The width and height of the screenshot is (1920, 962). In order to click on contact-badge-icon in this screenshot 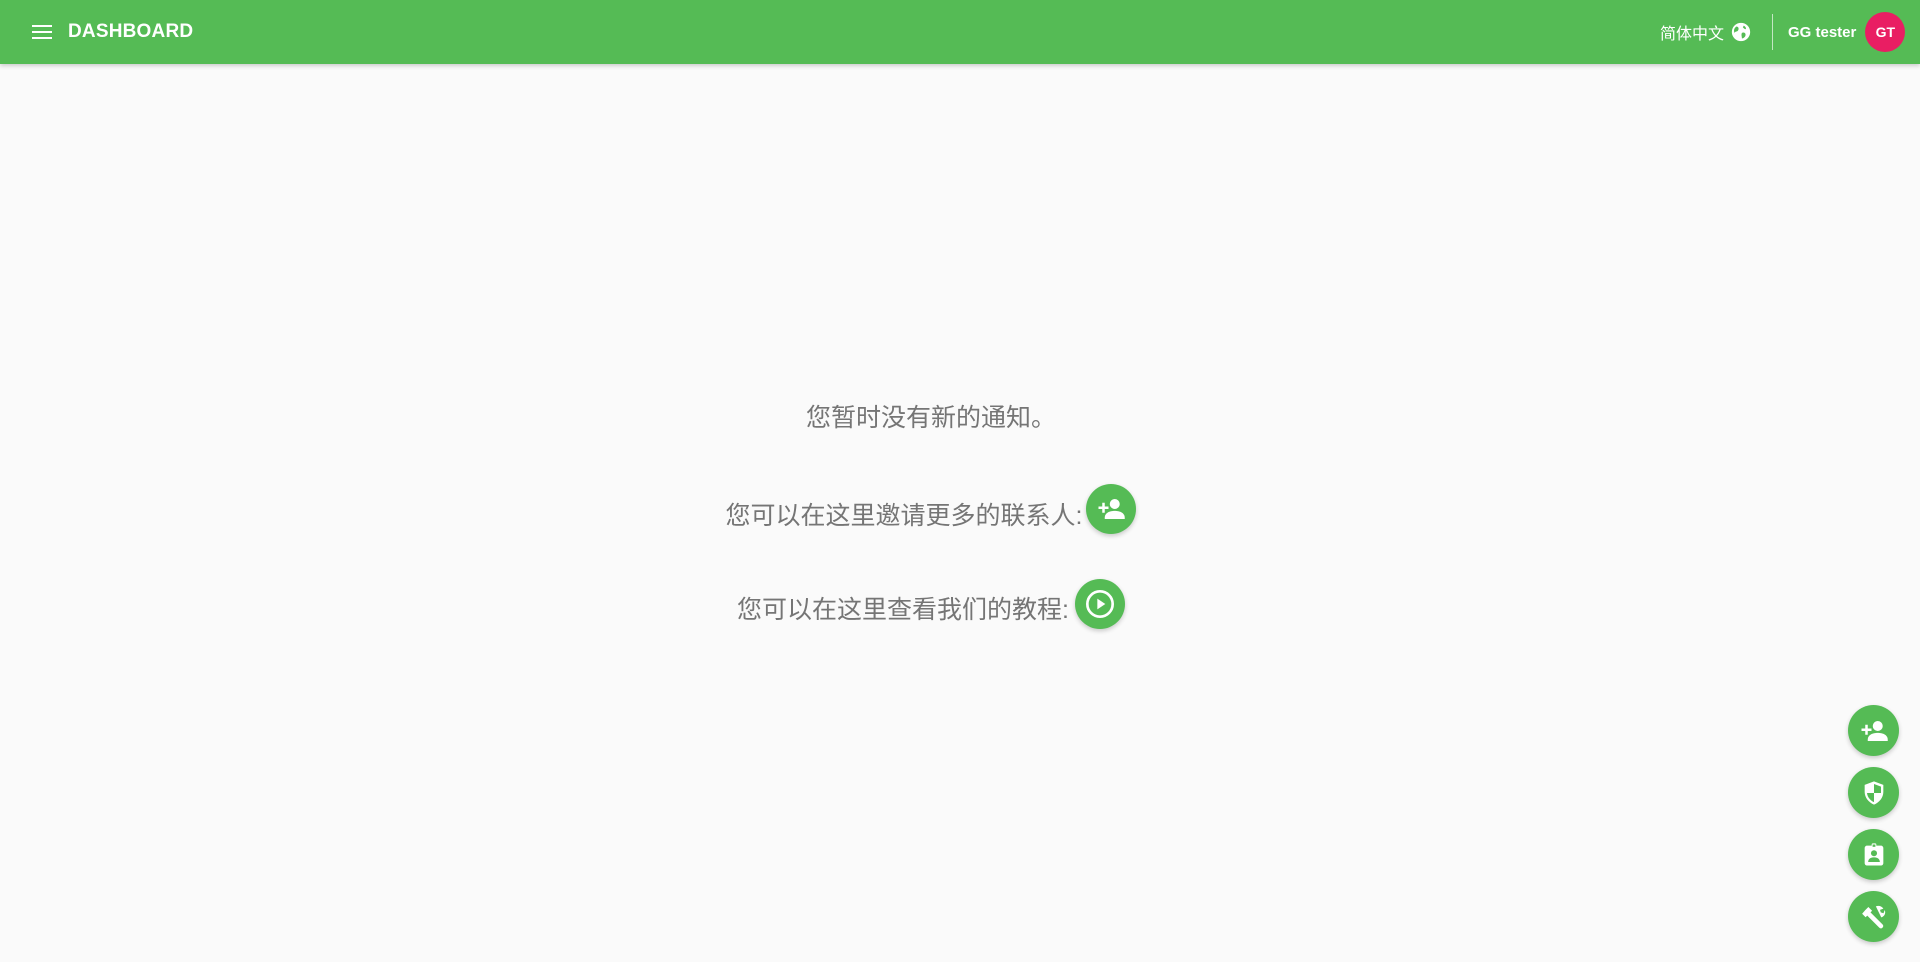, I will do `click(1873, 853)`.